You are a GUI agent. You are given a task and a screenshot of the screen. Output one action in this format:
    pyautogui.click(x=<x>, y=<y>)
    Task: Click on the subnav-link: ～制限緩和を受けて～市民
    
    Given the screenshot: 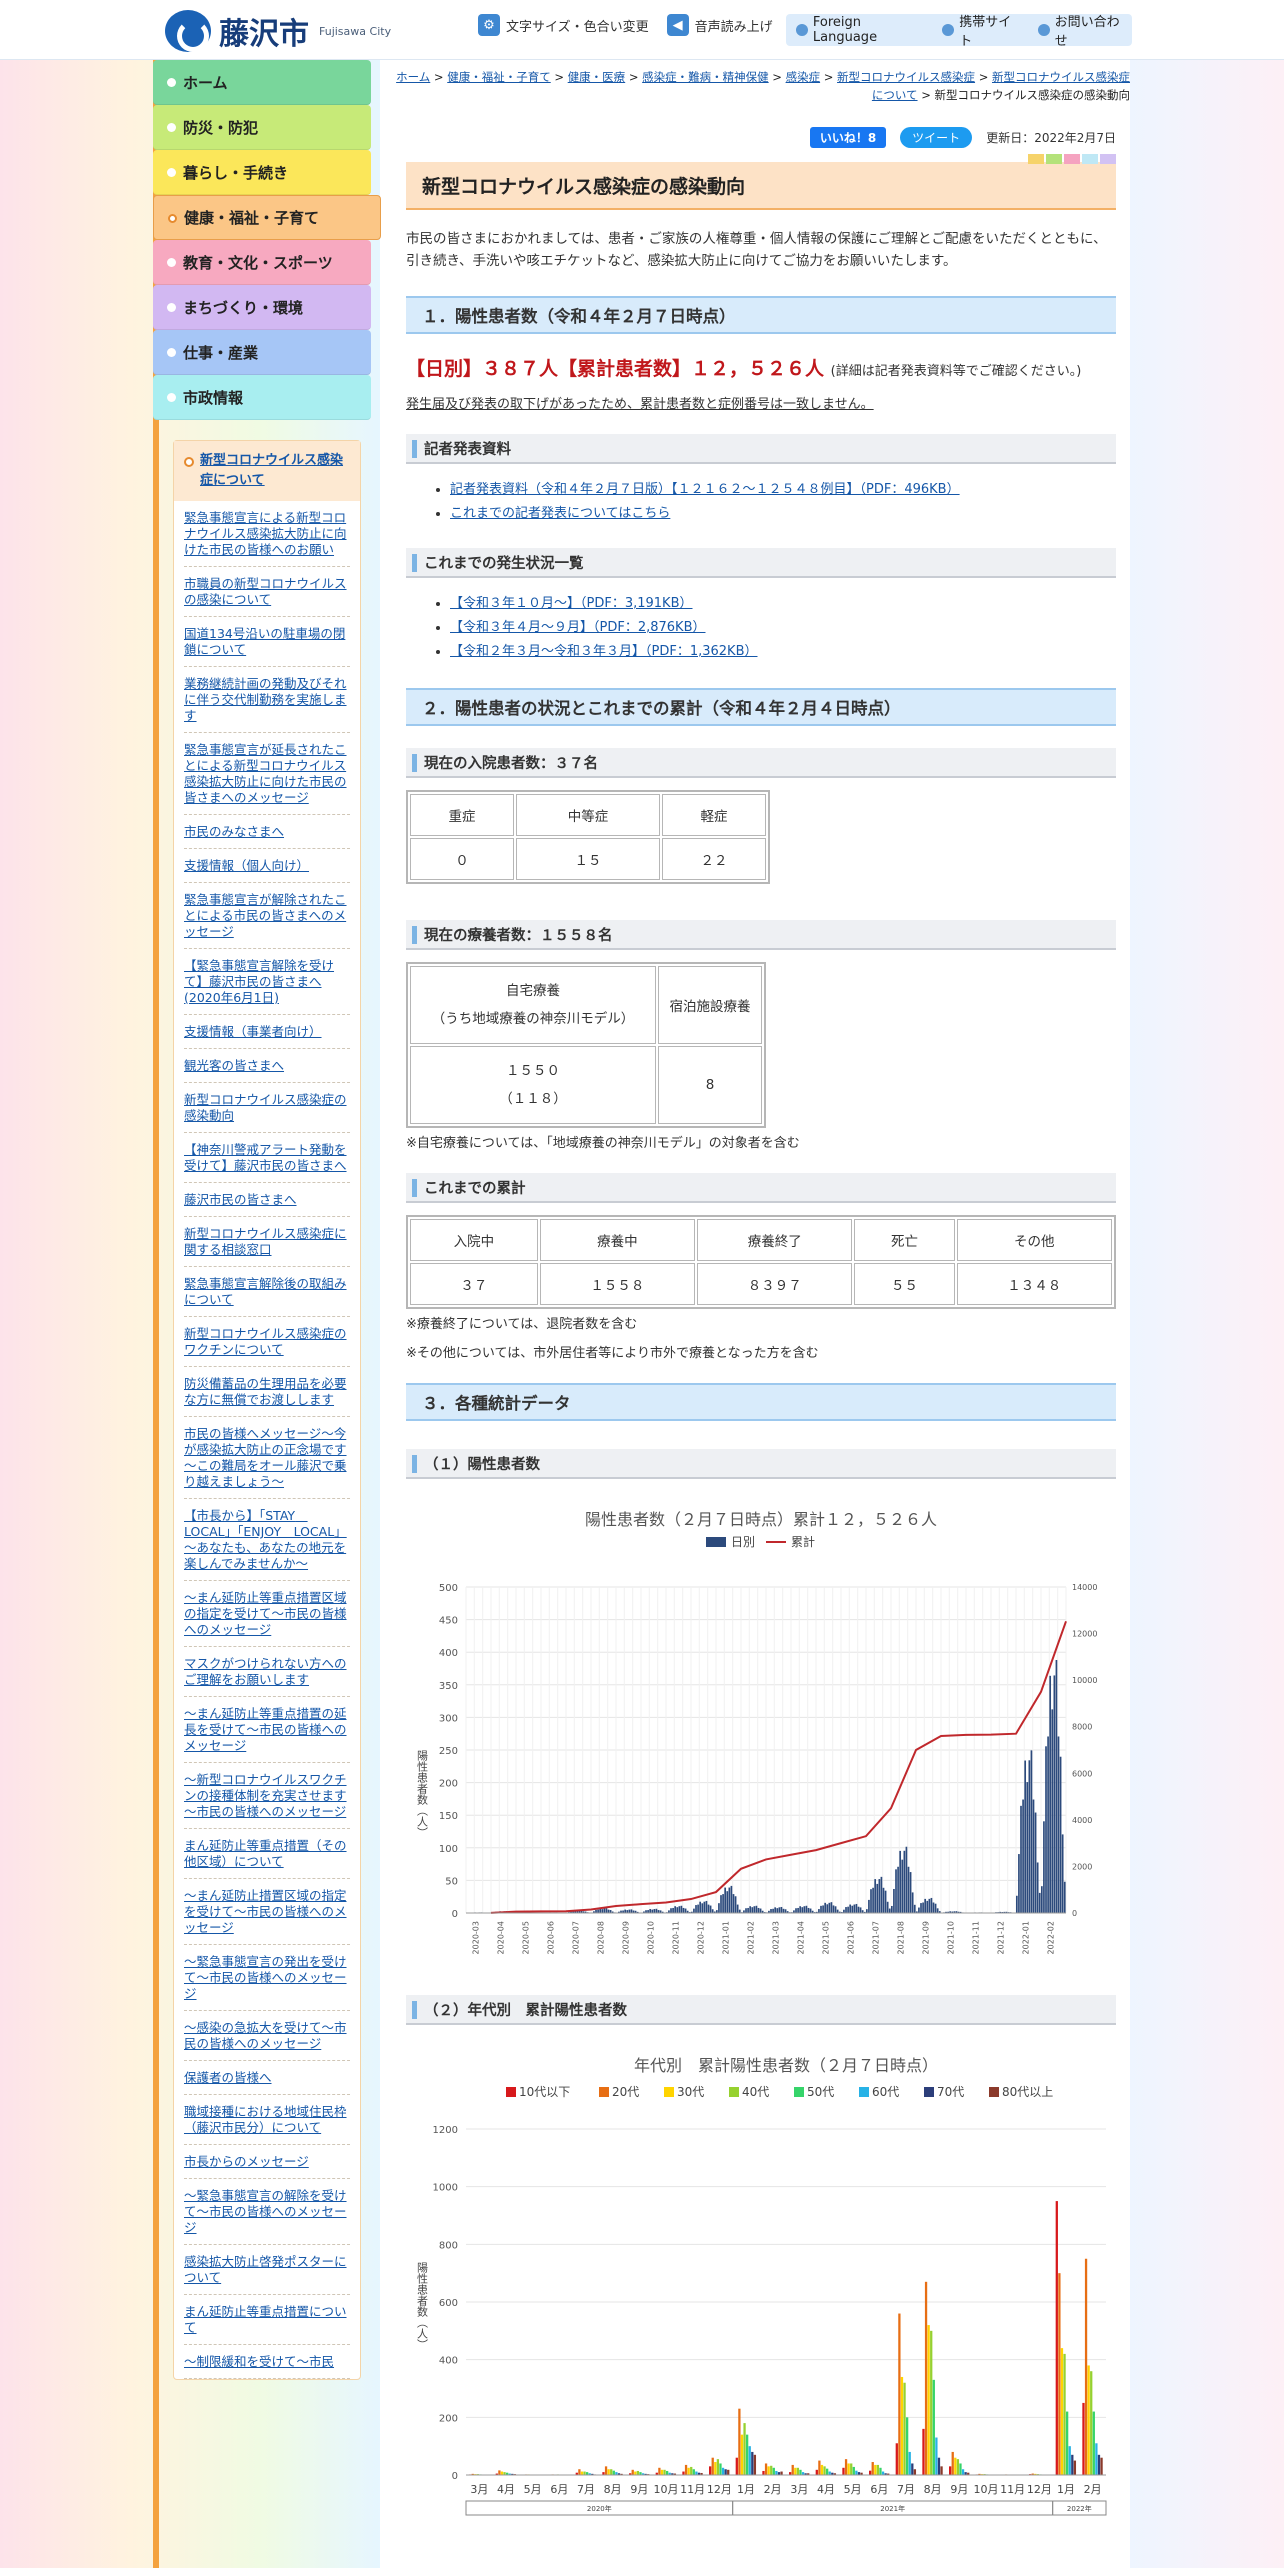 What is the action you would take?
    pyautogui.click(x=267, y=2362)
    